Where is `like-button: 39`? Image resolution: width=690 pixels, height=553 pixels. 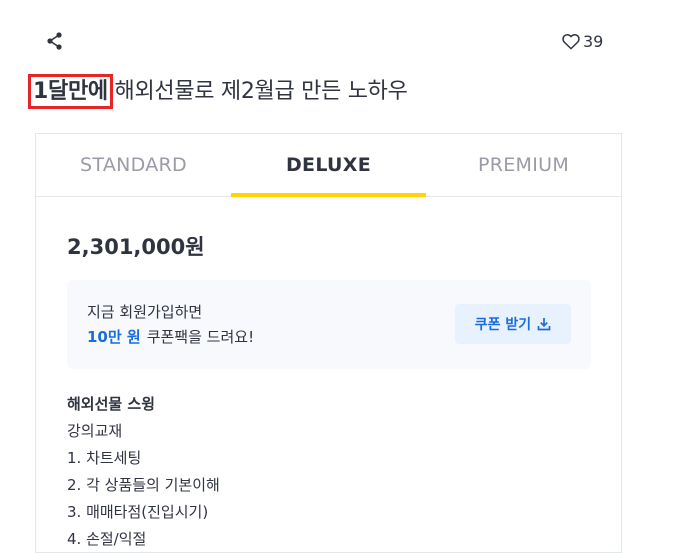 like-button: 39 is located at coordinates (582, 41).